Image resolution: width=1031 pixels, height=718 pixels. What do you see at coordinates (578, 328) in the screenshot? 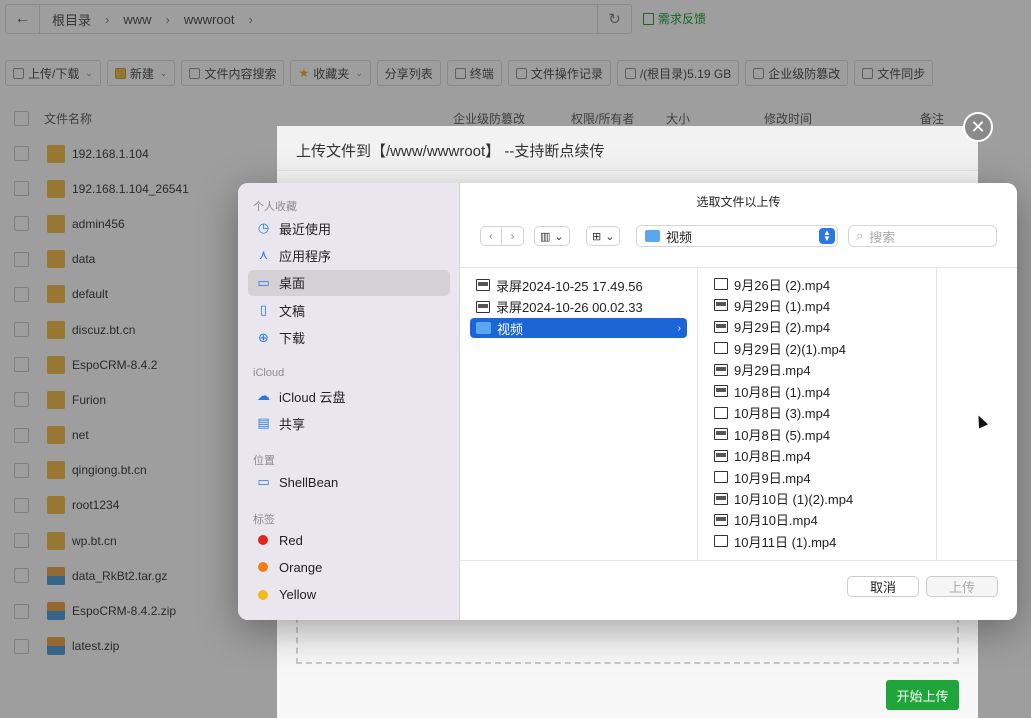
I see `browser-item: 视频 ›` at bounding box center [578, 328].